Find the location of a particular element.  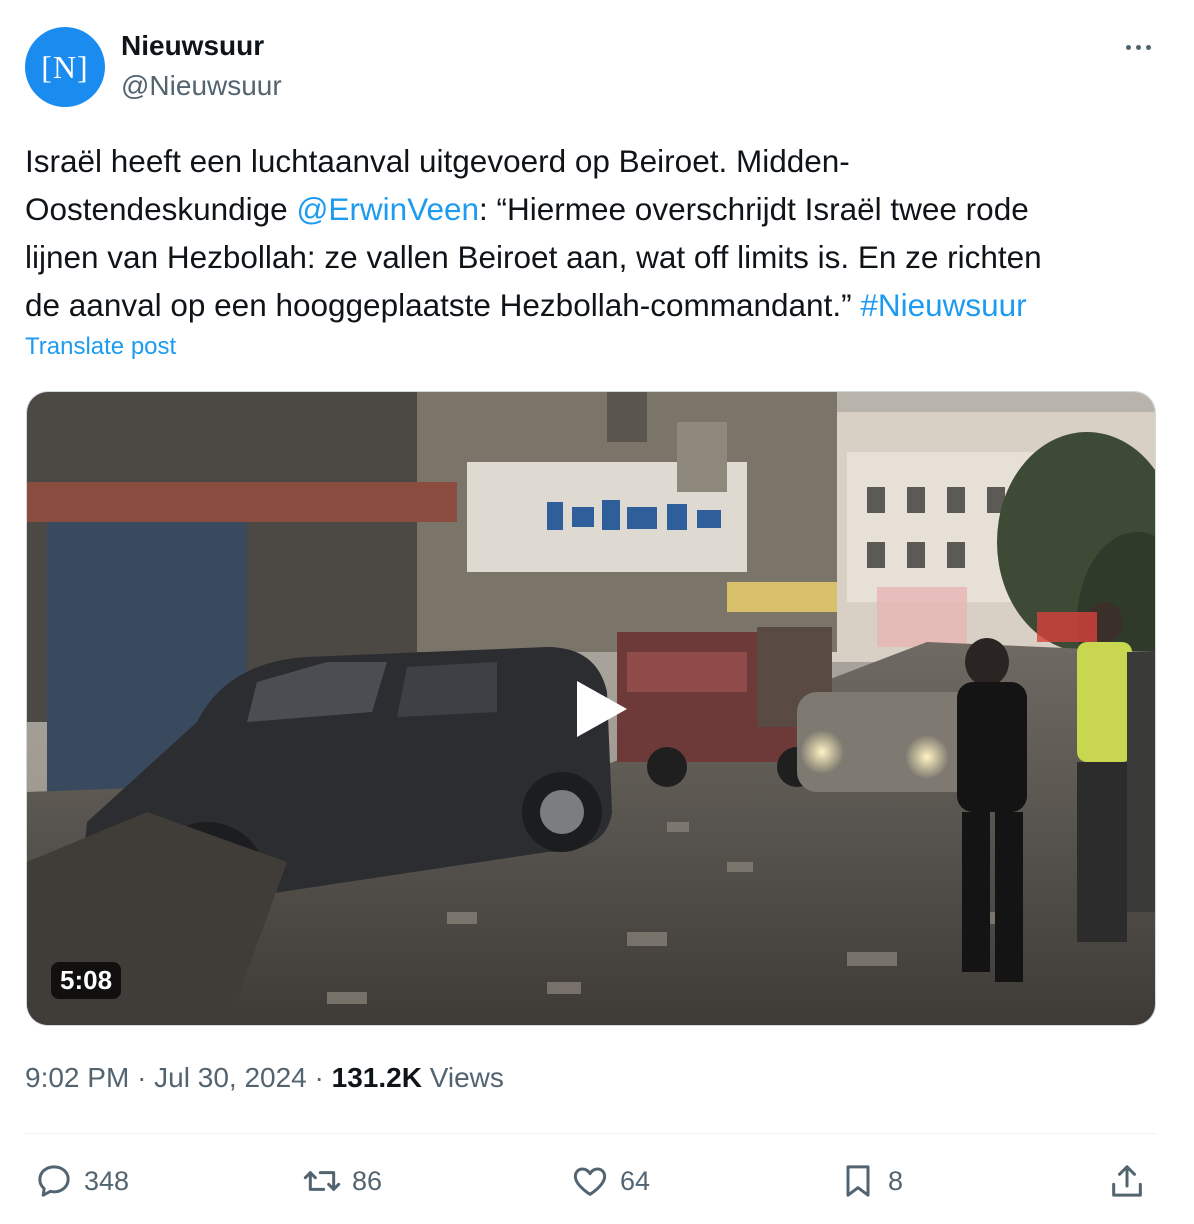

nieuwsuur-logo: [N] is located at coordinates (65, 66).